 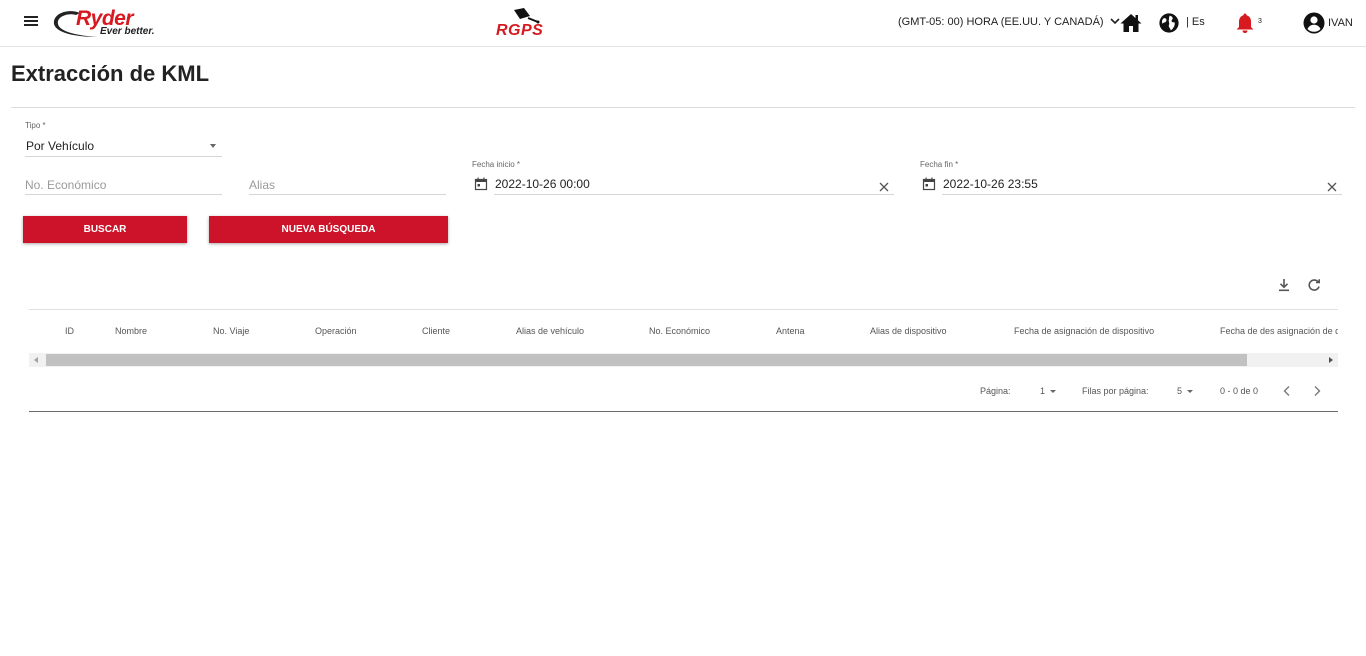 What do you see at coordinates (694, 185) in the screenshot?
I see `fecha-inicio-field: 2022-10-26 00:00` at bounding box center [694, 185].